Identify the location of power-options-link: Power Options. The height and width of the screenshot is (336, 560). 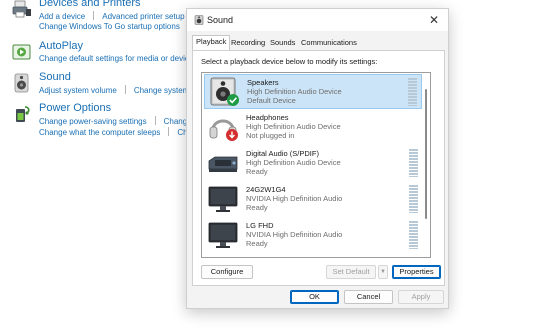
(75, 108).